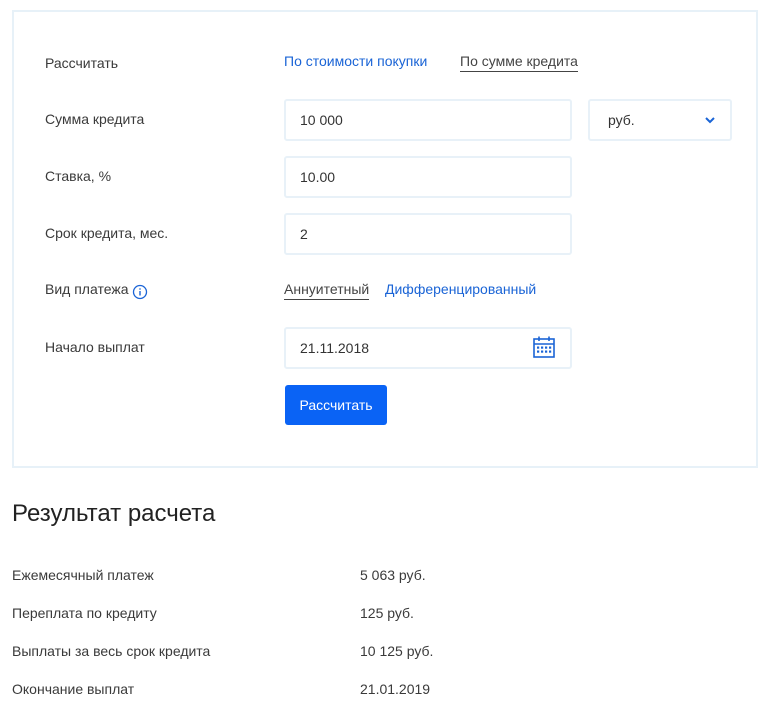 The width and height of the screenshot is (771, 718). Describe the element at coordinates (140, 292) in the screenshot. I see `info-icon` at that location.